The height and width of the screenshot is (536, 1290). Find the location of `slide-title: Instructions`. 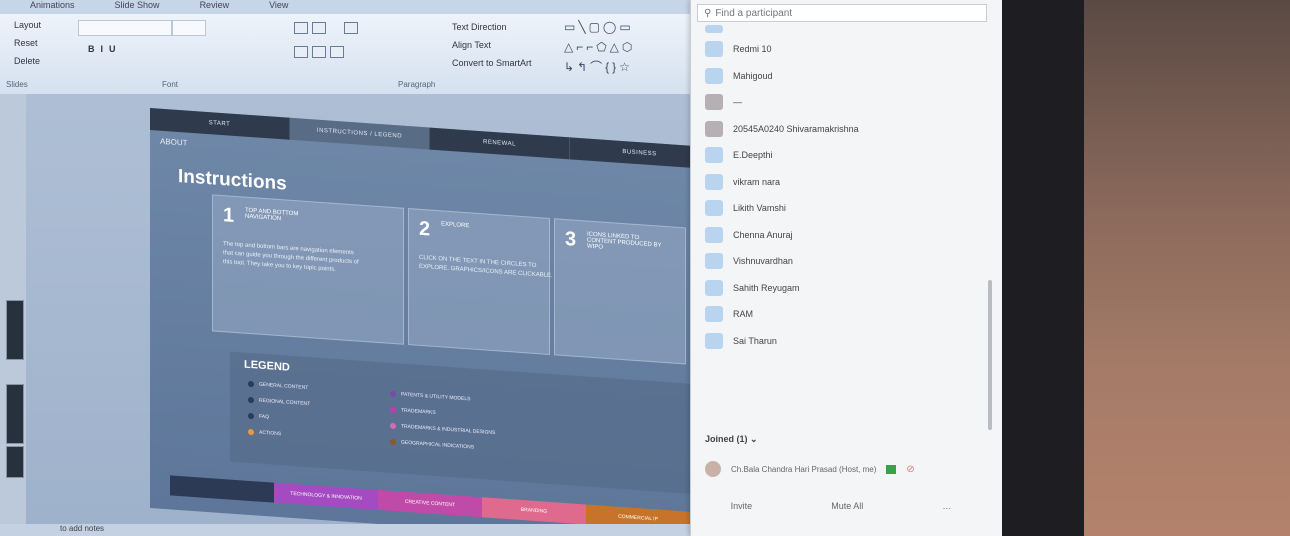

slide-title: Instructions is located at coordinates (232, 180).